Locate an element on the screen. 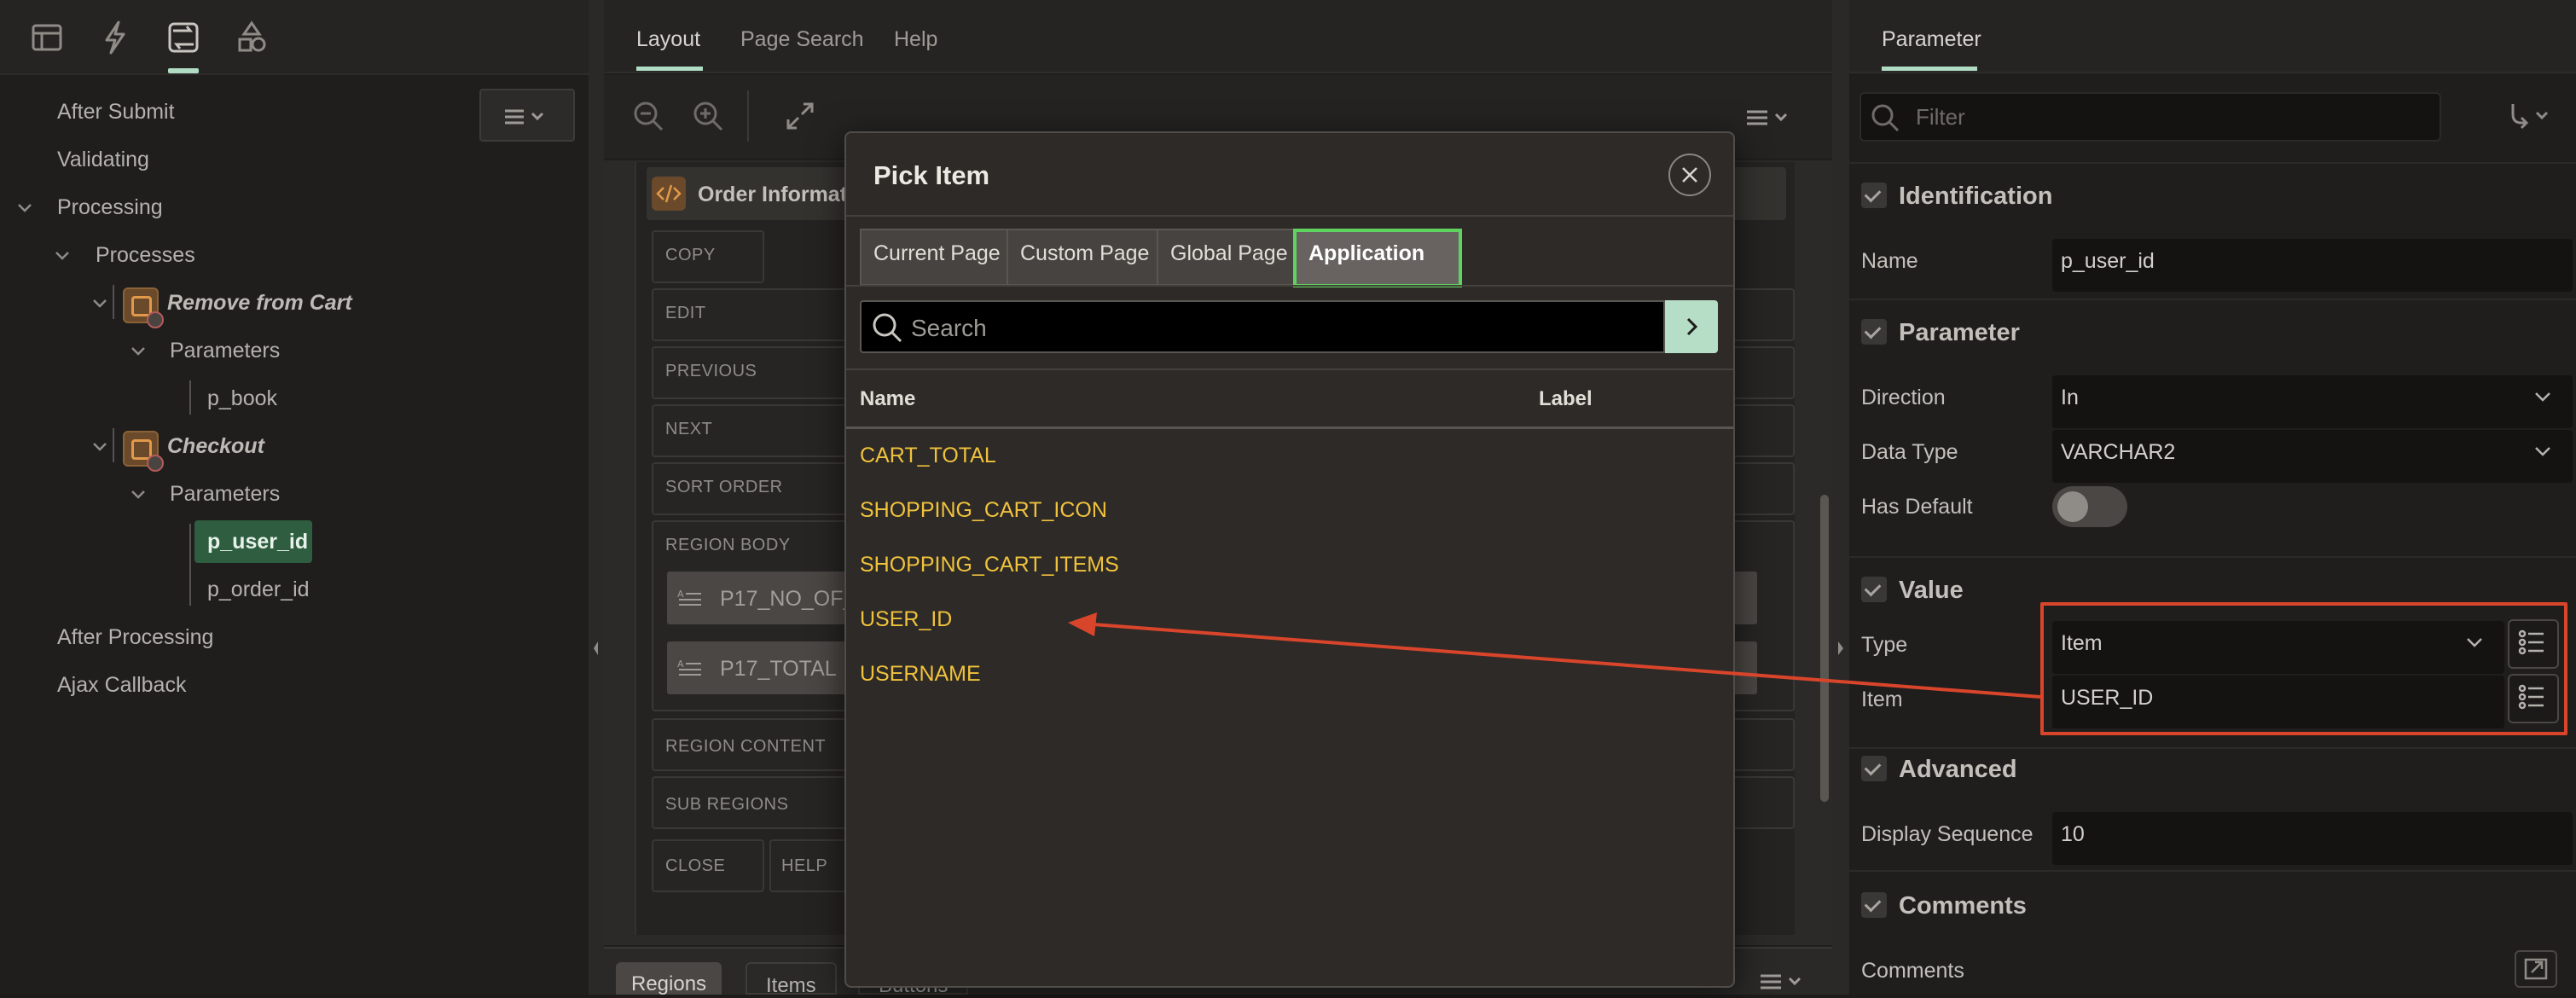  annotation-arrow is located at coordinates (1554, 655).